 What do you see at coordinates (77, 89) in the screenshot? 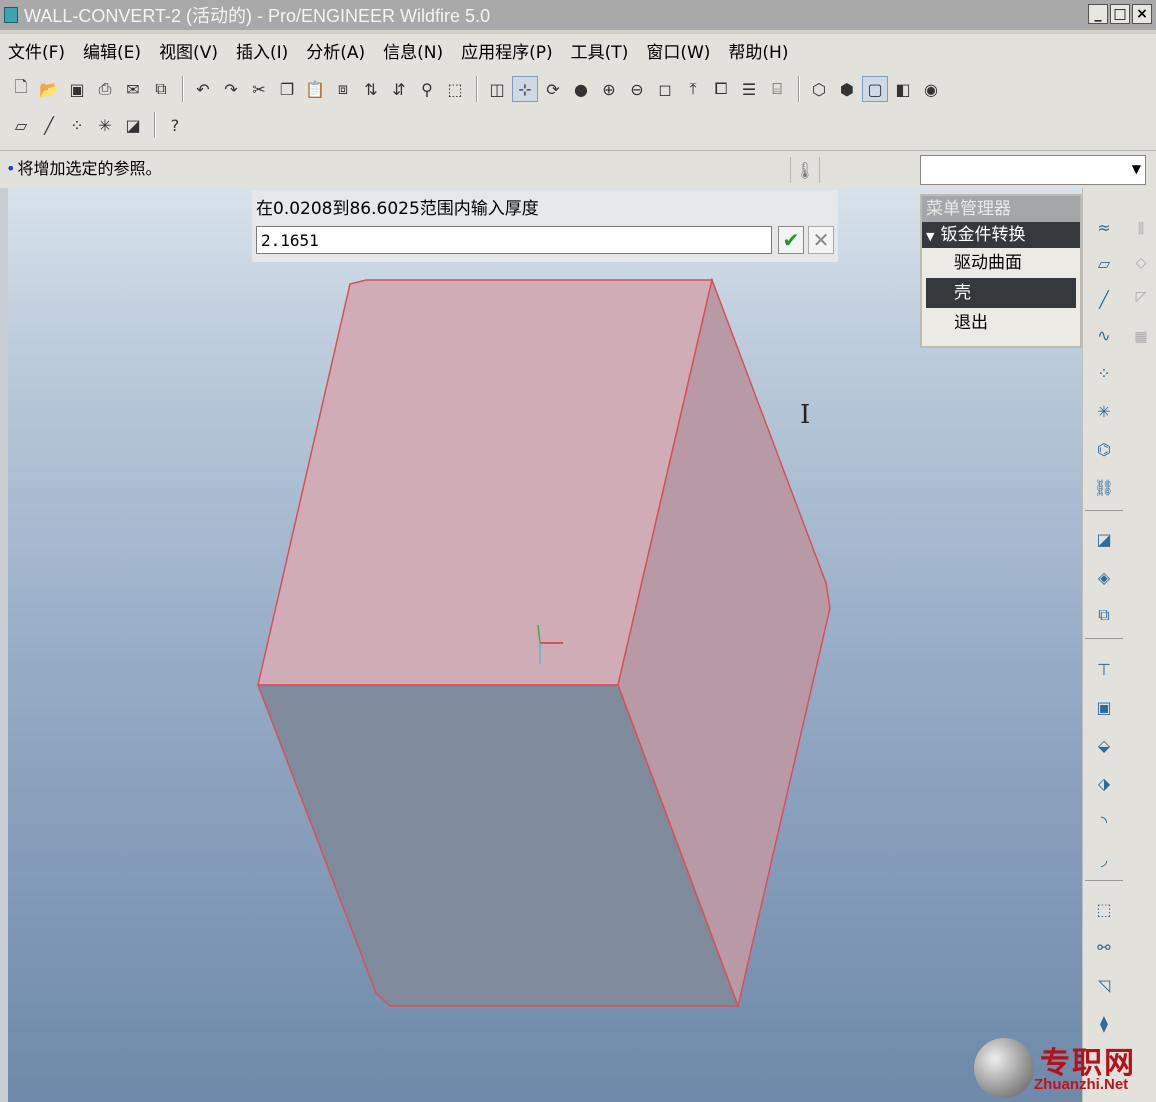
I see `save-icon: ▣` at bounding box center [77, 89].